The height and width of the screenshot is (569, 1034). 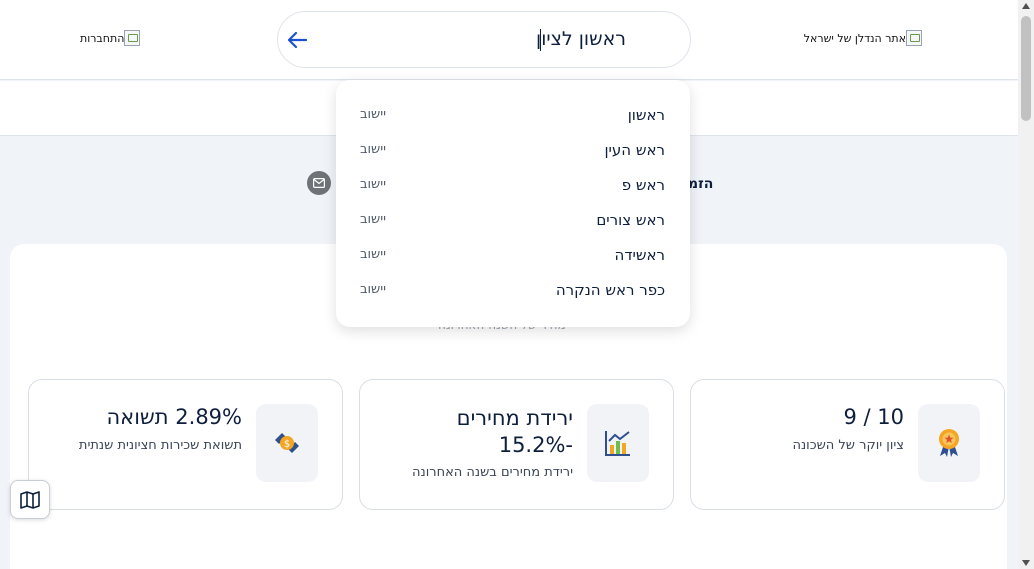 I want to click on stat-icon-tile: $, so click(x=287, y=443).